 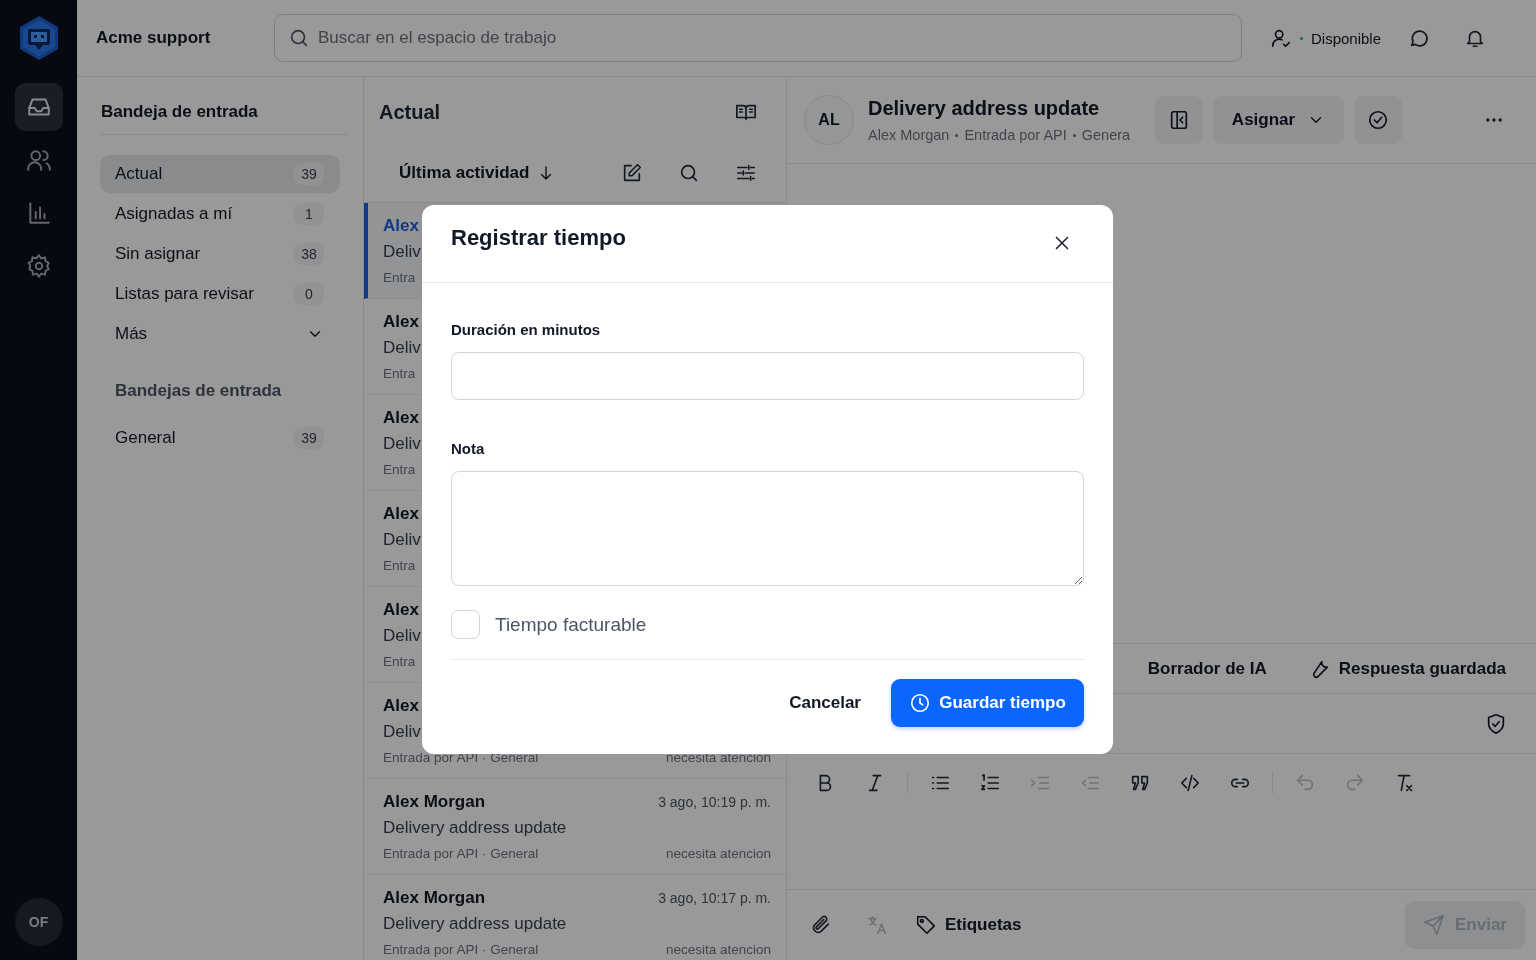 I want to click on list-title: Actual, so click(x=410, y=112).